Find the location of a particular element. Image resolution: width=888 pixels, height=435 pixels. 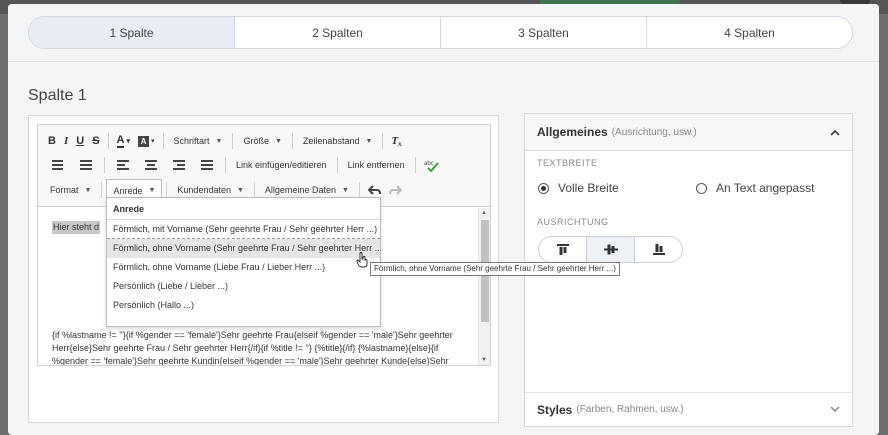

general-section-header: Allgemeines (Ausrichtung, usw.) is located at coordinates (688, 132).